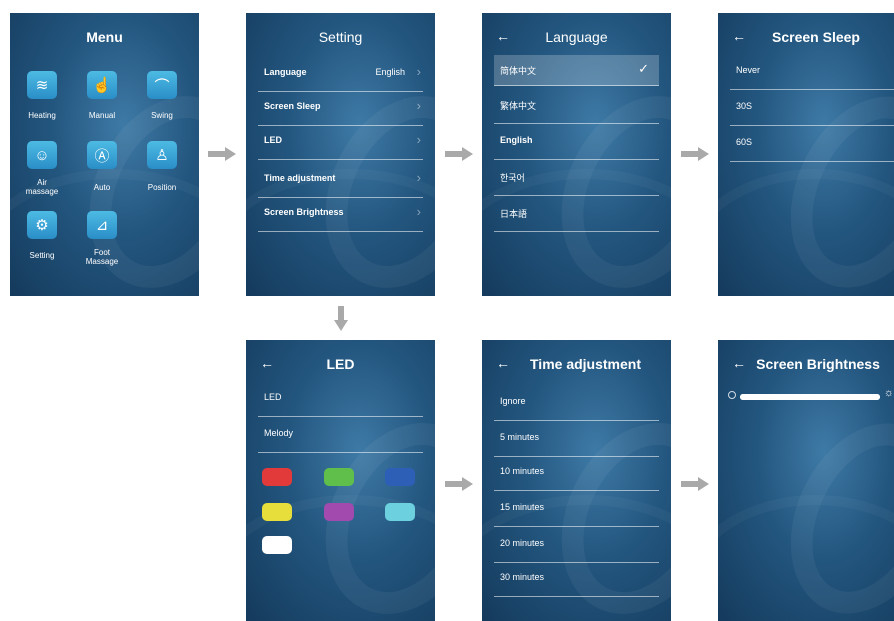  I want to click on led-row-led: LED, so click(340, 399).